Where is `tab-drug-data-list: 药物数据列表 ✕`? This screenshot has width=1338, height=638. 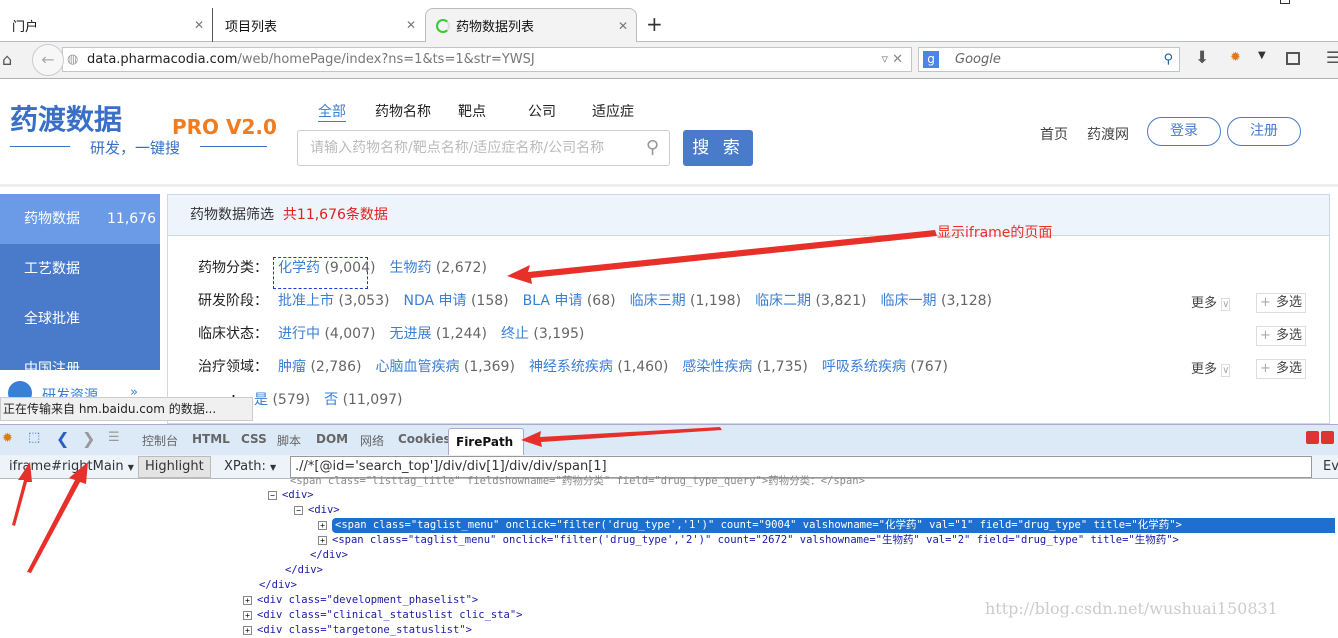 tab-drug-data-list: 药物数据列表 ✕ is located at coordinates (531, 25).